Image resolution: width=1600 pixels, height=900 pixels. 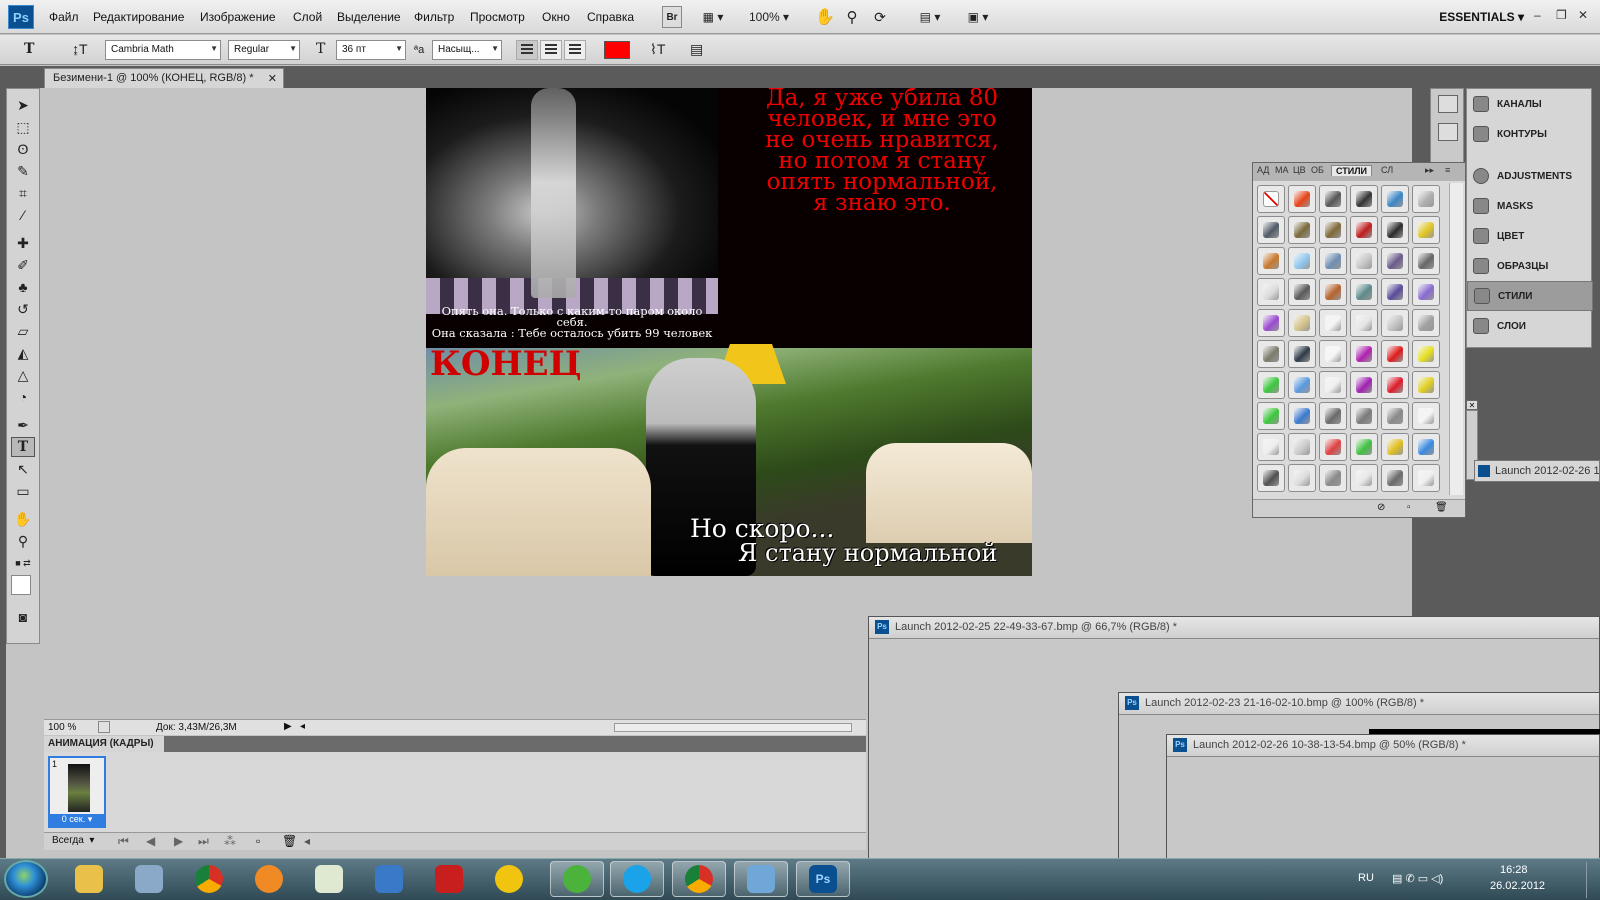 I want to click on dock-item-layers: СЛОИ, so click(x=1530, y=326).